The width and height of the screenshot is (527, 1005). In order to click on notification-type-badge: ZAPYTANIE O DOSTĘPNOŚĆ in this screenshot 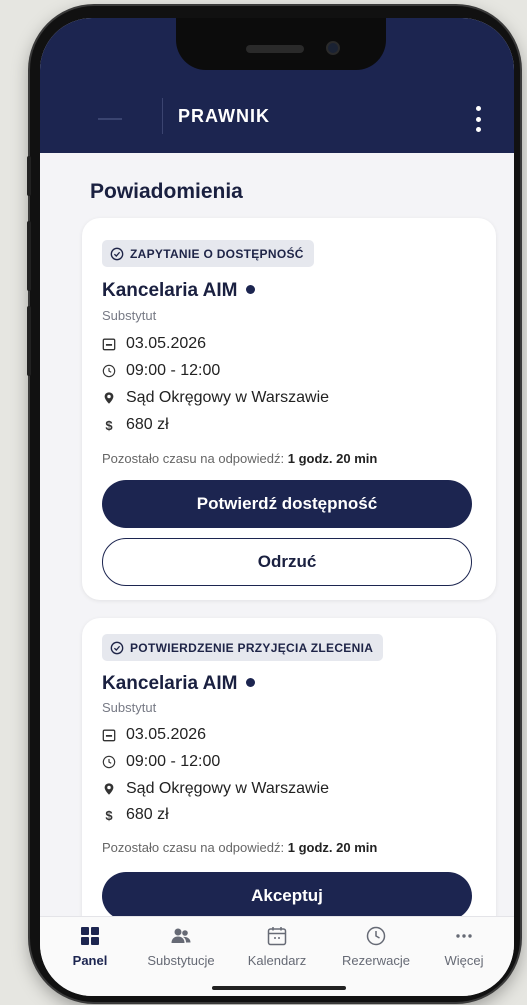, I will do `click(208, 253)`.